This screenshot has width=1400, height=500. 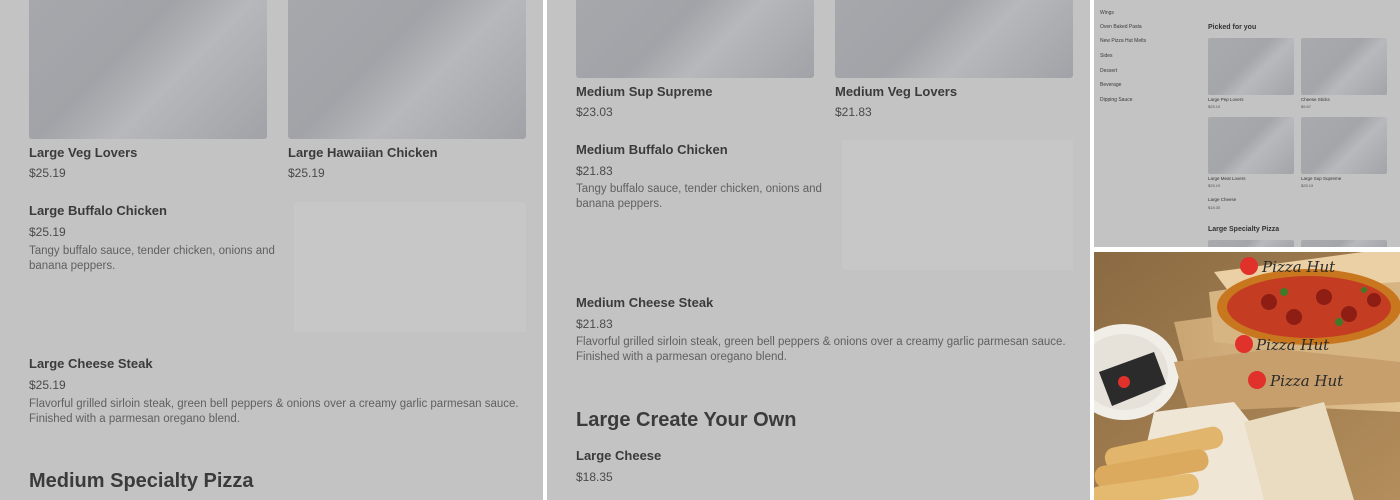 I want to click on hawaiian-chicken-image, so click(x=407, y=69).